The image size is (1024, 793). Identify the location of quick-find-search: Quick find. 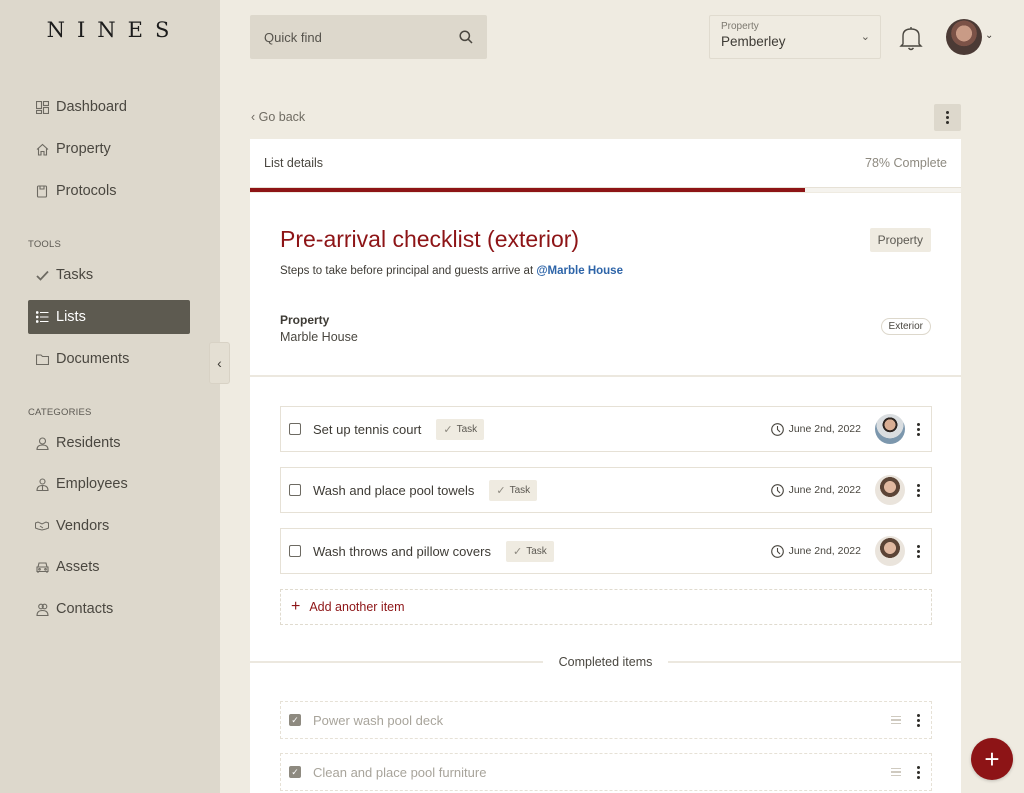
(368, 37).